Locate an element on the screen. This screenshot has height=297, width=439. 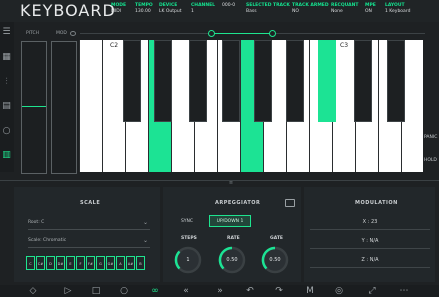
grid-icon: ▦ is located at coordinates (6, 57).